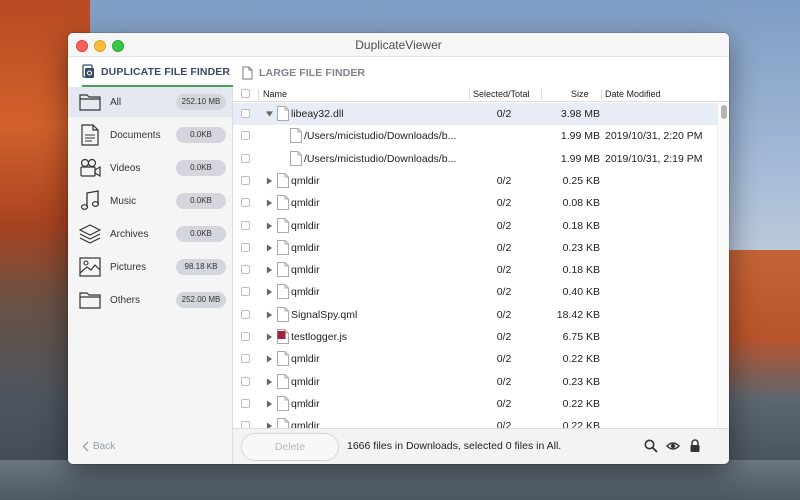 This screenshot has height=500, width=800. Describe the element at coordinates (581, 337) in the screenshot. I see `file-size: 6.75 KB` at that location.